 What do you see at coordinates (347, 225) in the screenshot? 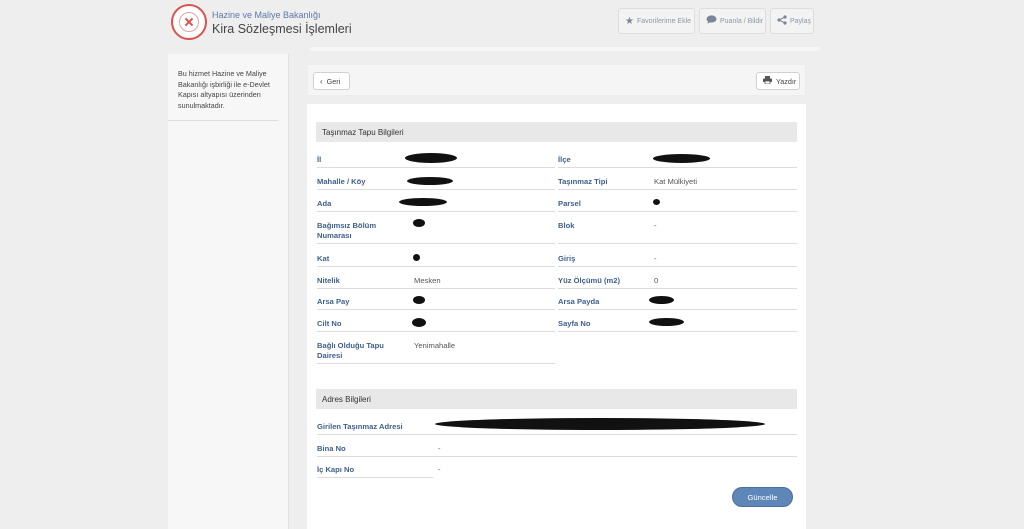
I see `field-label: Bağımsız Bölüm` at bounding box center [347, 225].